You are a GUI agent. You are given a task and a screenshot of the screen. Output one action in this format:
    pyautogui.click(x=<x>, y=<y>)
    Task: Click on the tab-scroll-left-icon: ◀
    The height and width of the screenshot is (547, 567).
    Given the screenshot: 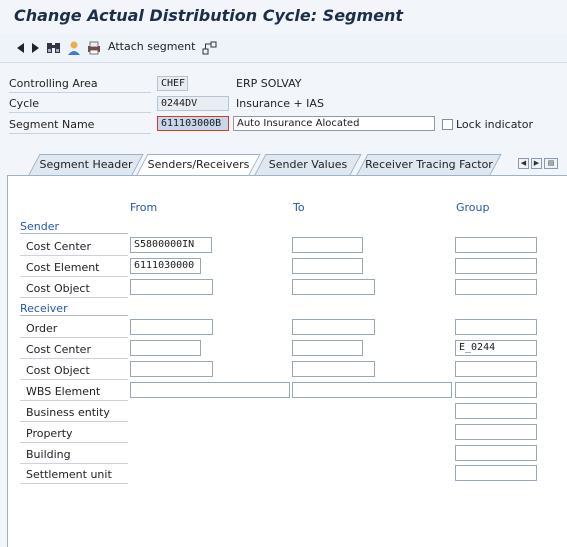 What is the action you would take?
    pyautogui.click(x=523, y=163)
    